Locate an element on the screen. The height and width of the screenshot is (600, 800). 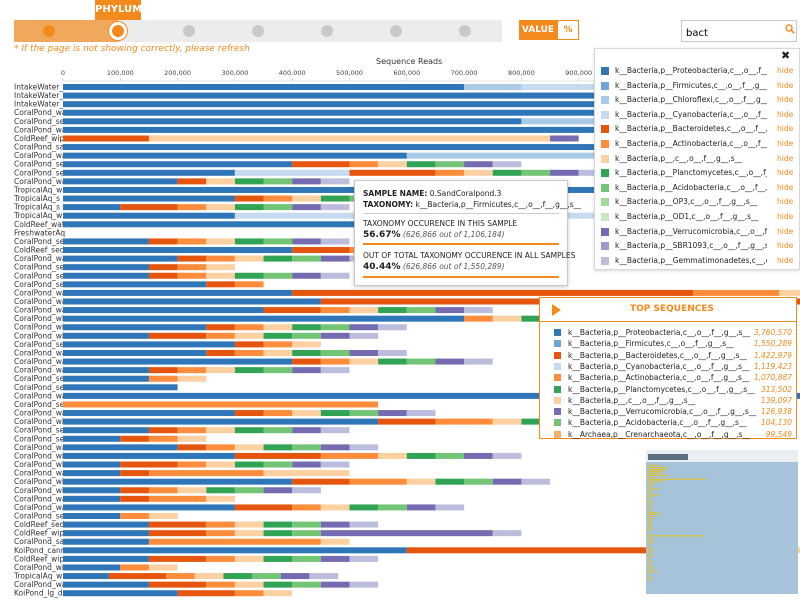
close-icon: ✖ is located at coordinates (785, 55).